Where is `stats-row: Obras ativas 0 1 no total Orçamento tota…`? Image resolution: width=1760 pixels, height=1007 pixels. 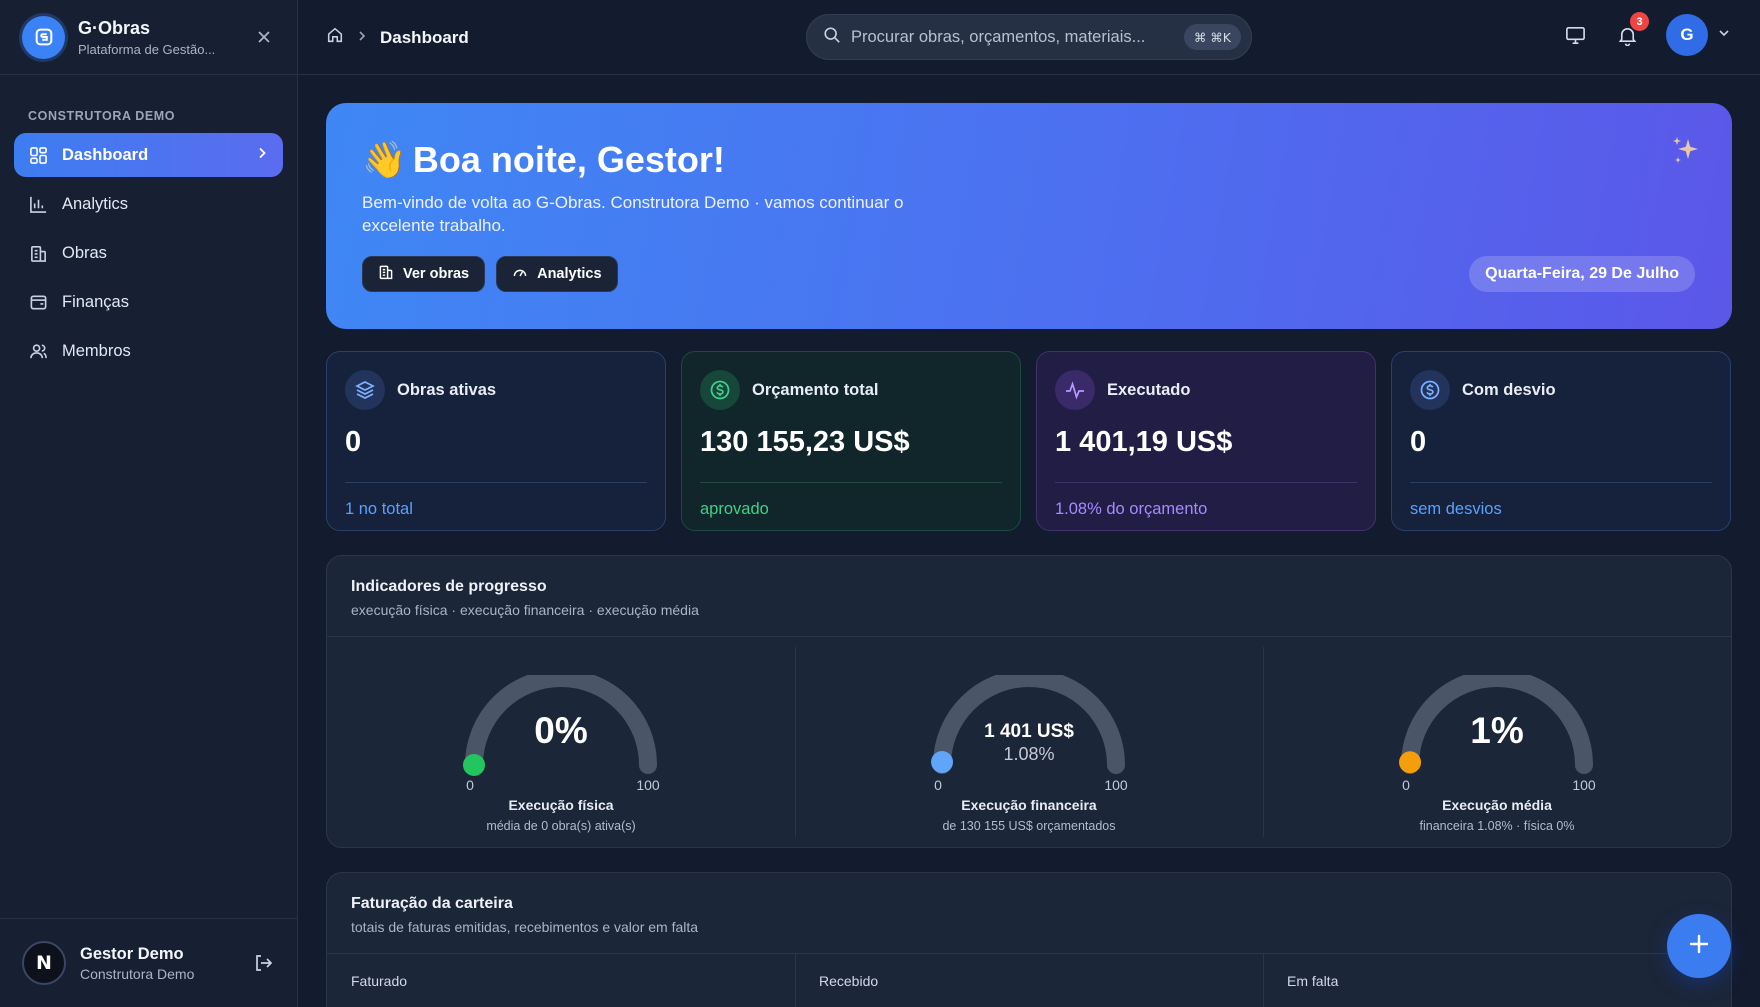
stats-row: Obras ativas 0 1 no total Orçamento tota… is located at coordinates (1029, 441).